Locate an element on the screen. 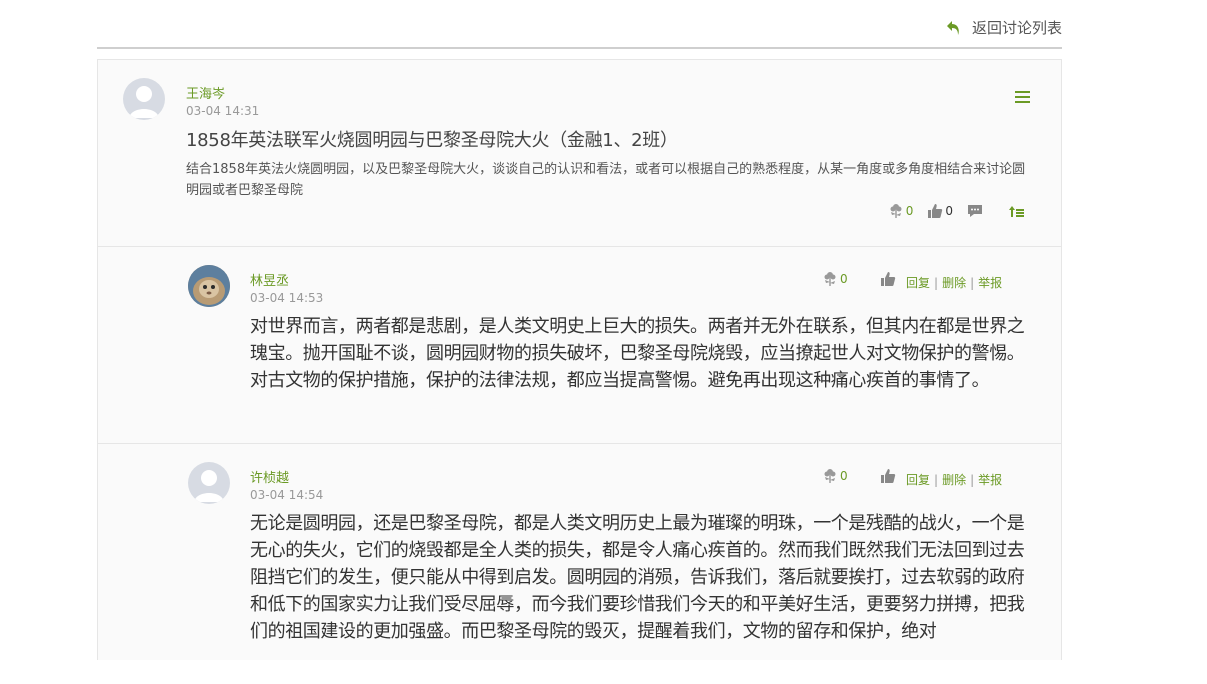 This screenshot has width=1207, height=684. sort-icon is located at coordinates (1016, 211).